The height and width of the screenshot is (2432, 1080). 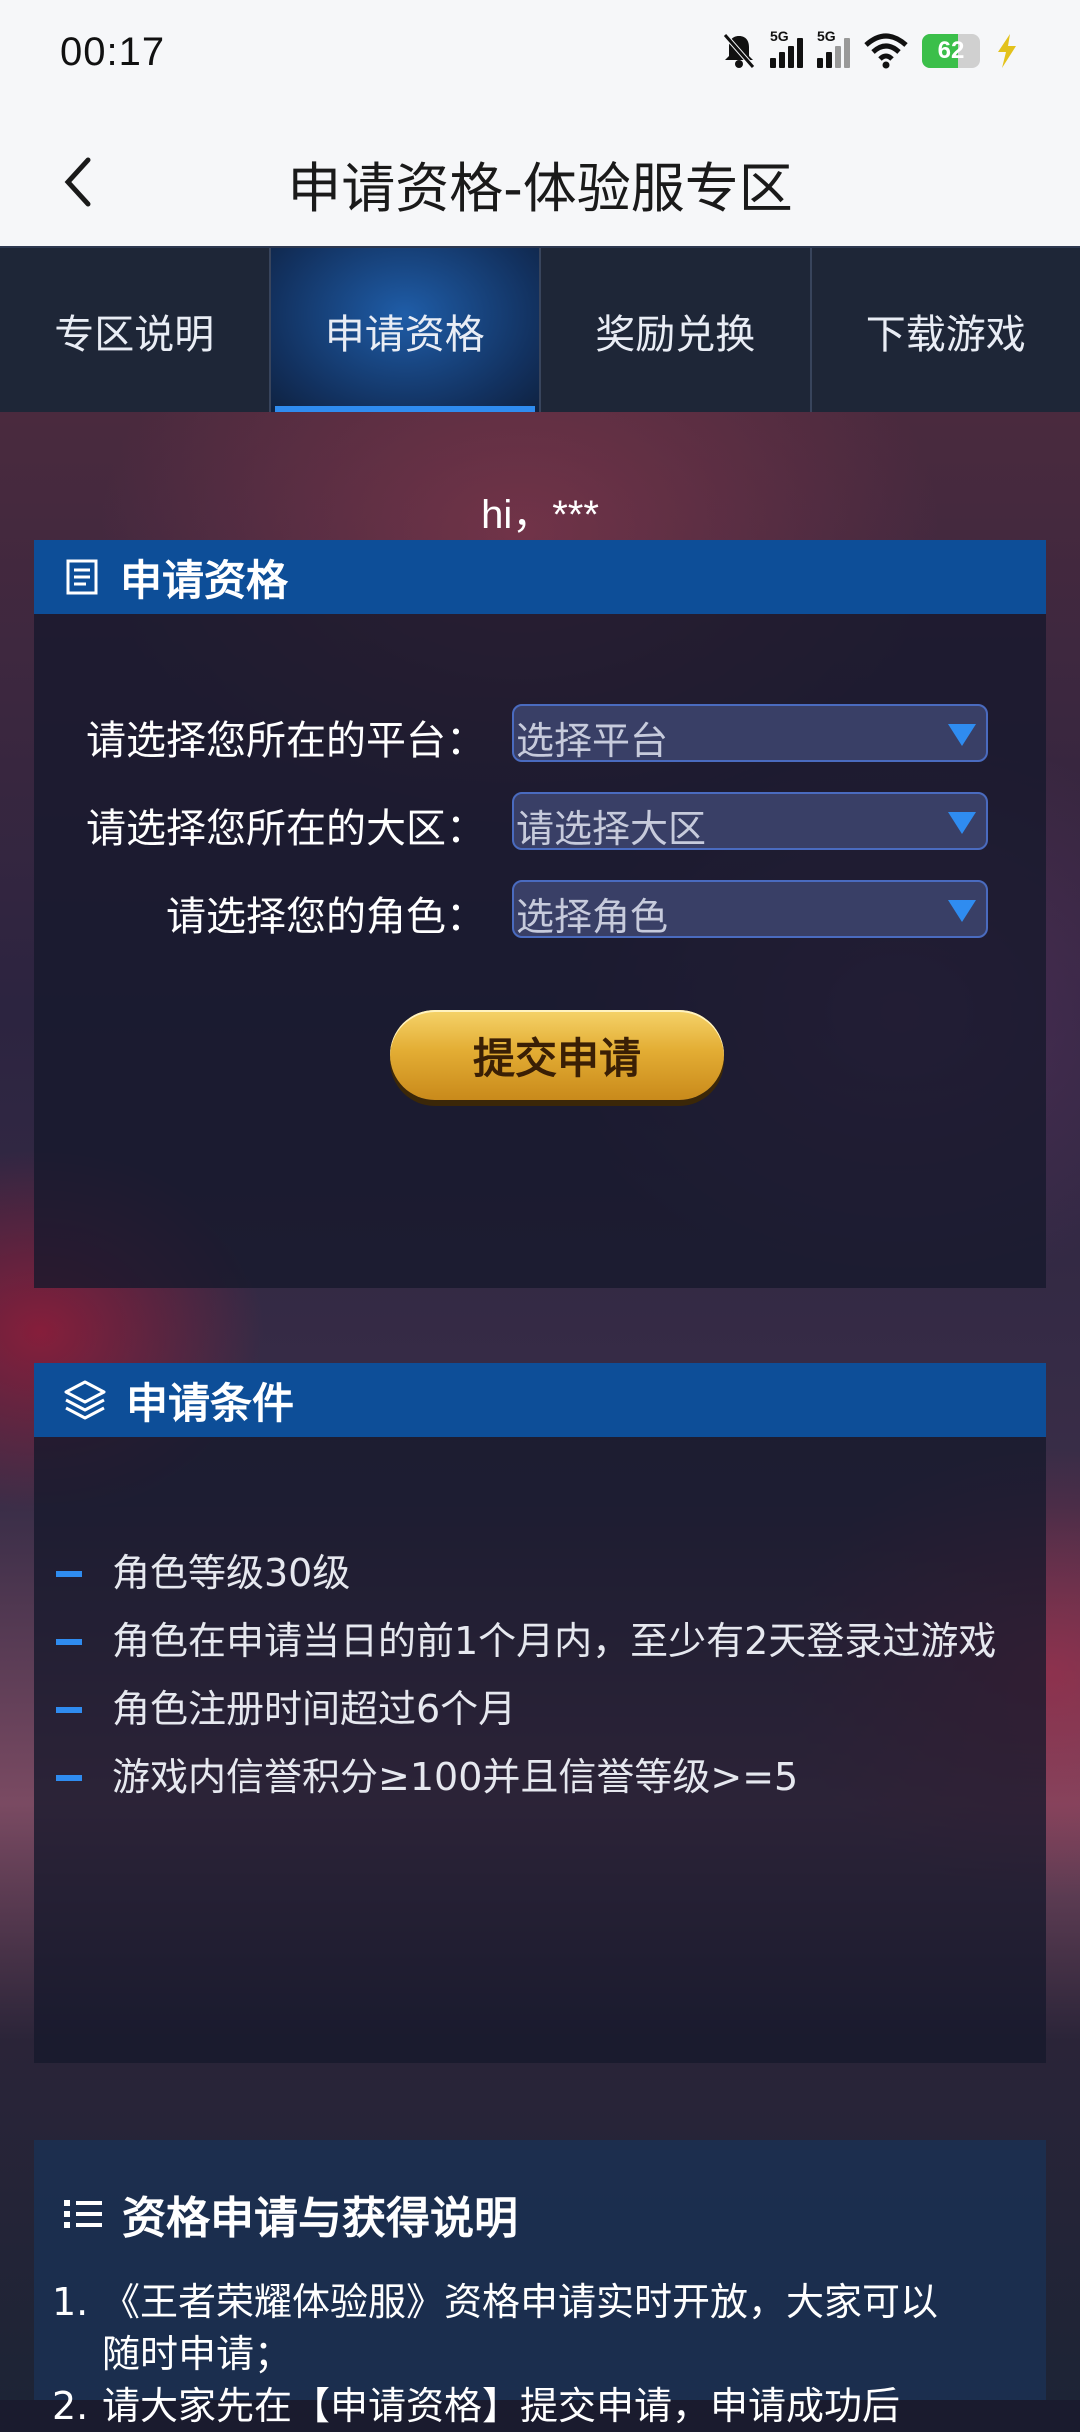 I want to click on role-select-value: 选择角色, so click(x=592, y=913).